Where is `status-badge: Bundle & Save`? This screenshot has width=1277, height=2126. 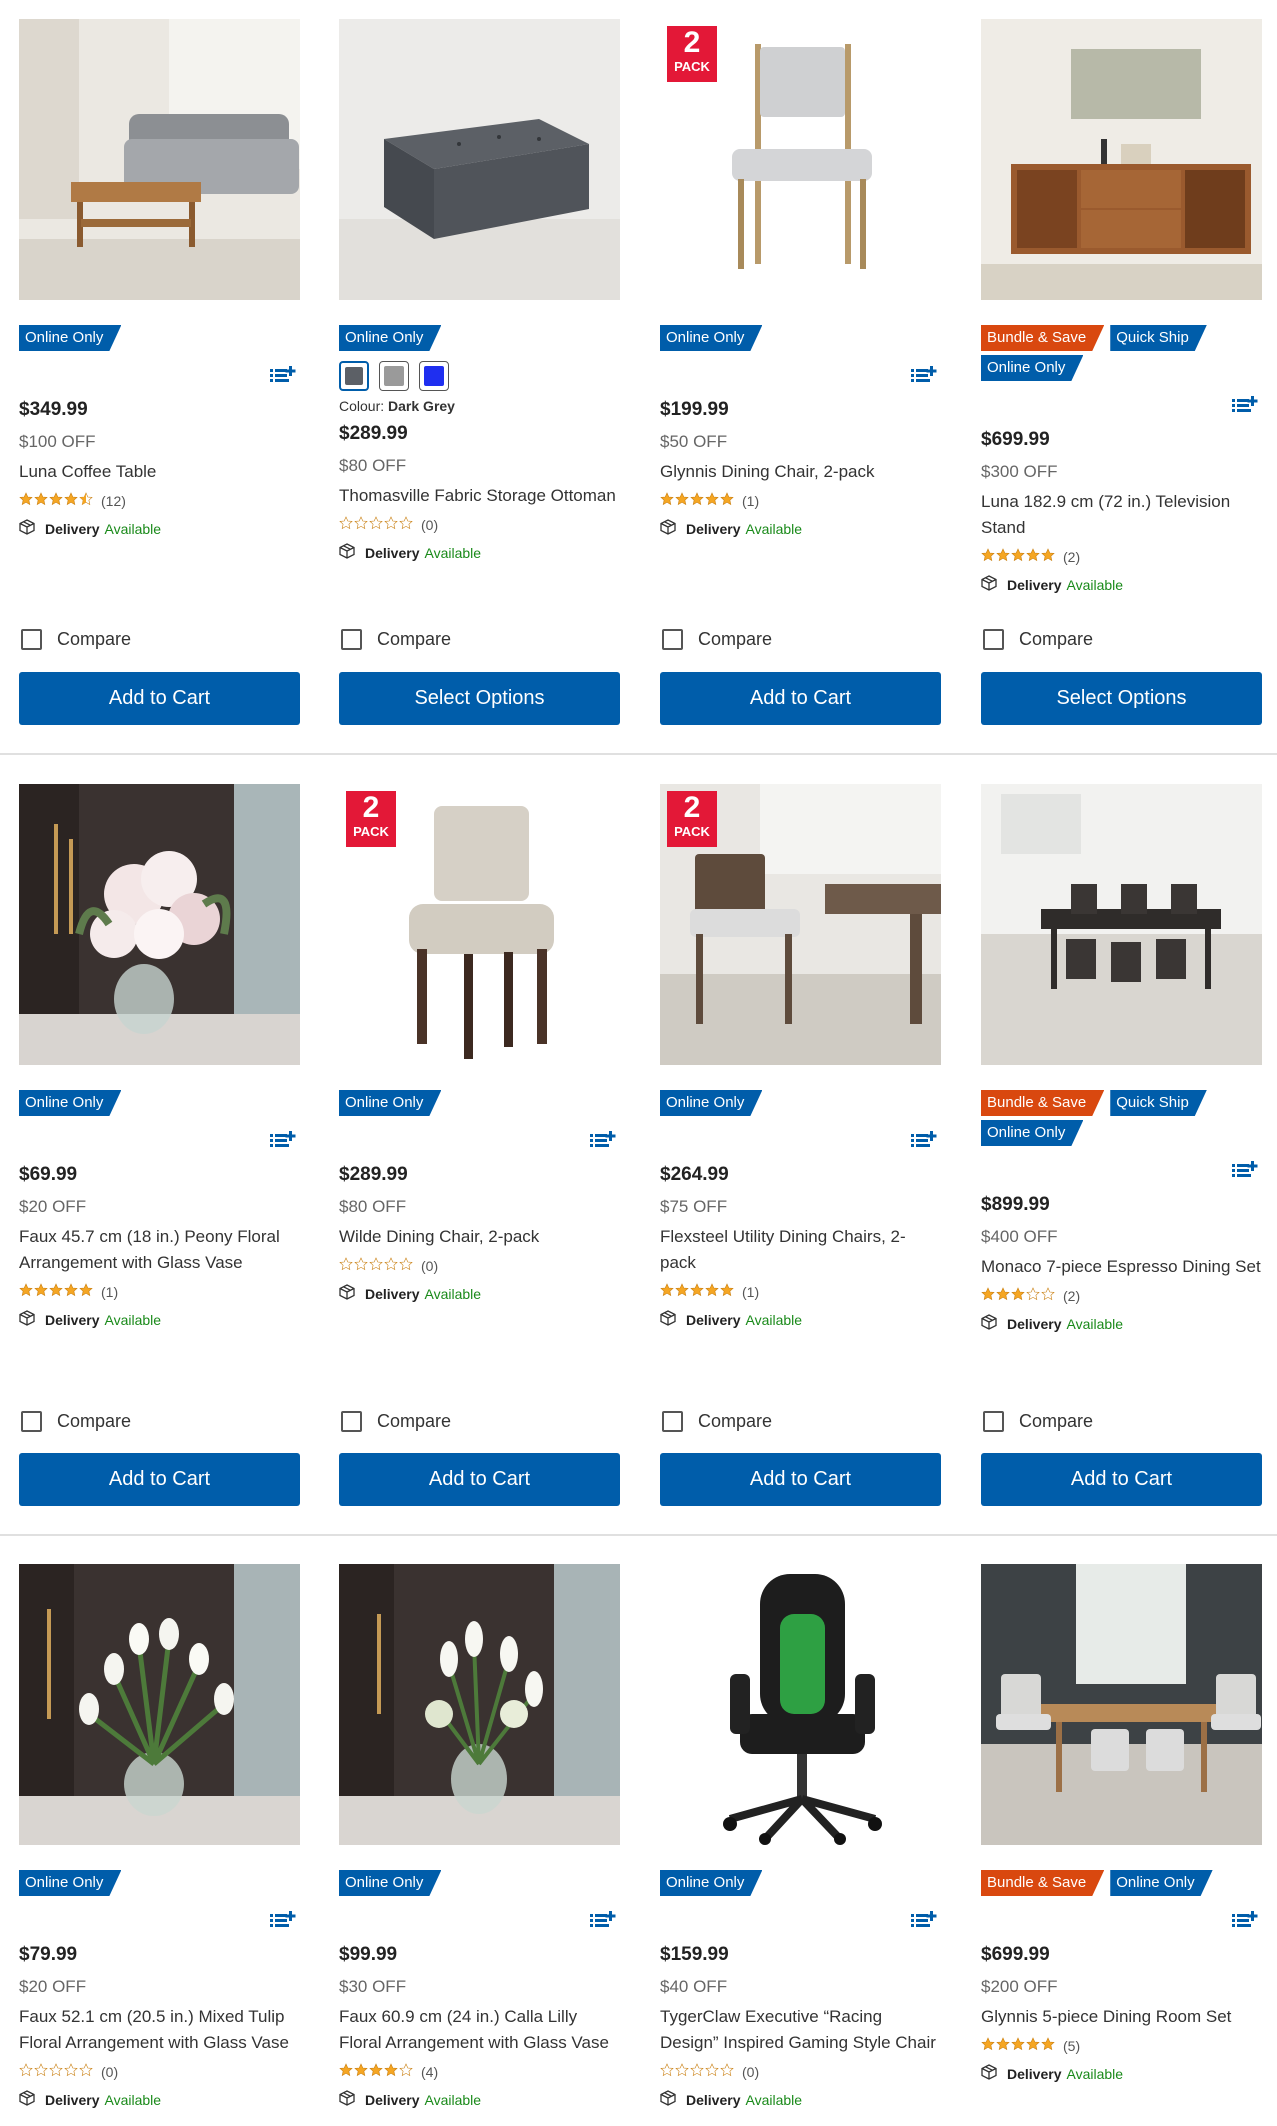
status-badge: Bundle & Save is located at coordinates (1042, 338).